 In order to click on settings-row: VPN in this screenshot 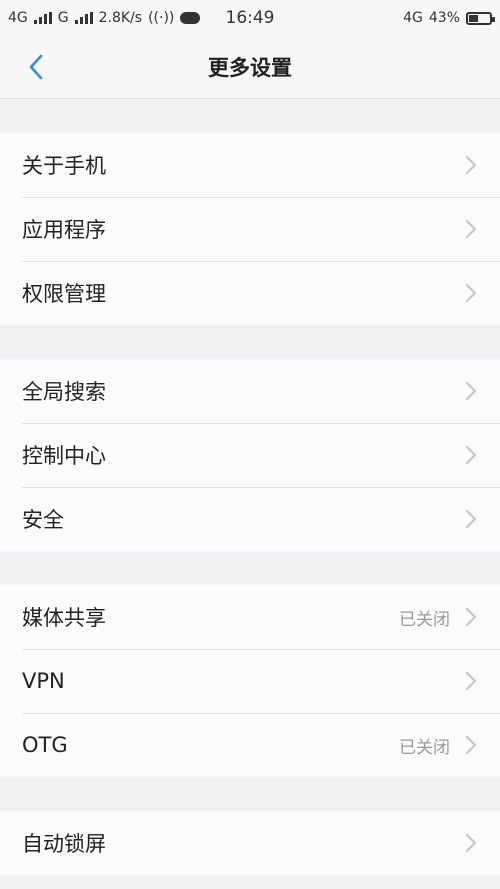, I will do `click(250, 681)`.